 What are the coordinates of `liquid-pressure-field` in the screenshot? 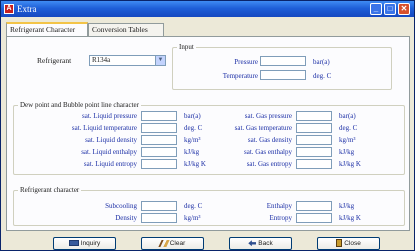 It's located at (159, 116).